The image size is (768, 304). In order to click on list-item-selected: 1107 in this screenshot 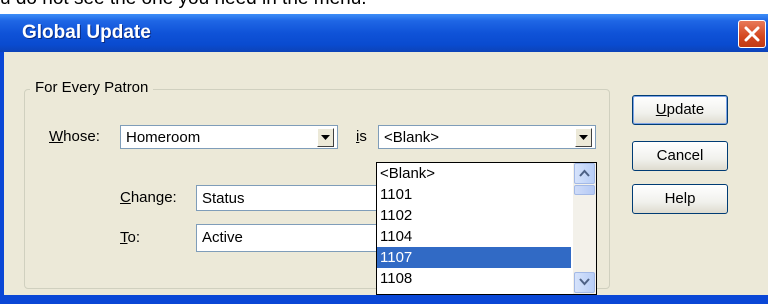, I will do `click(474, 257)`.